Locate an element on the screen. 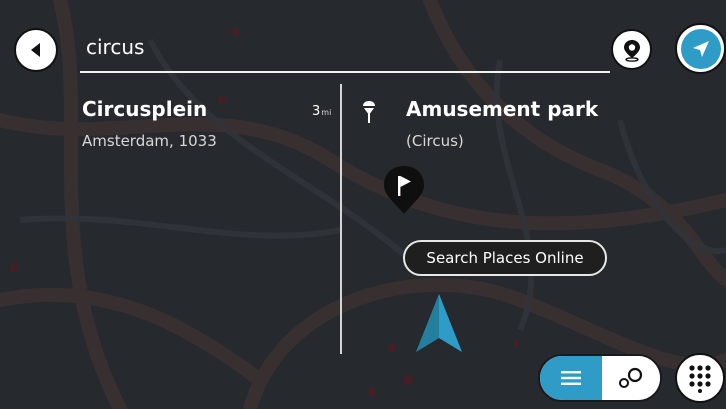  back-arrow-icon is located at coordinates (35, 50).